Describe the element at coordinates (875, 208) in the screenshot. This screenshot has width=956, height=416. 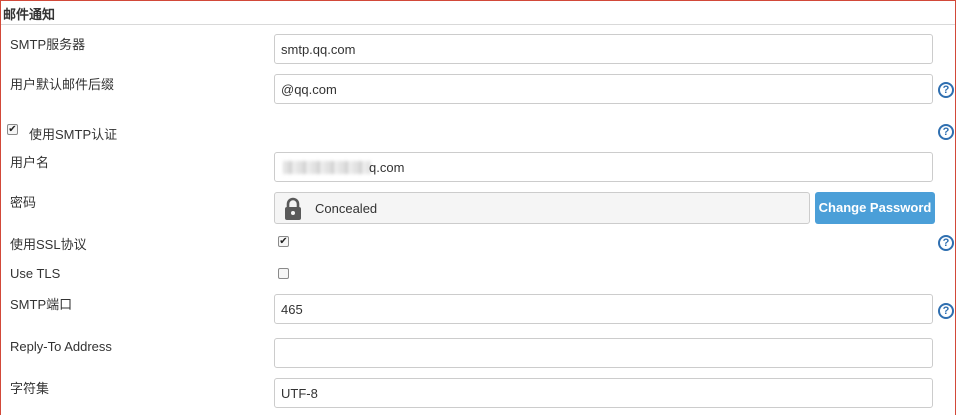
I see `change-password-button: Change Password` at that location.